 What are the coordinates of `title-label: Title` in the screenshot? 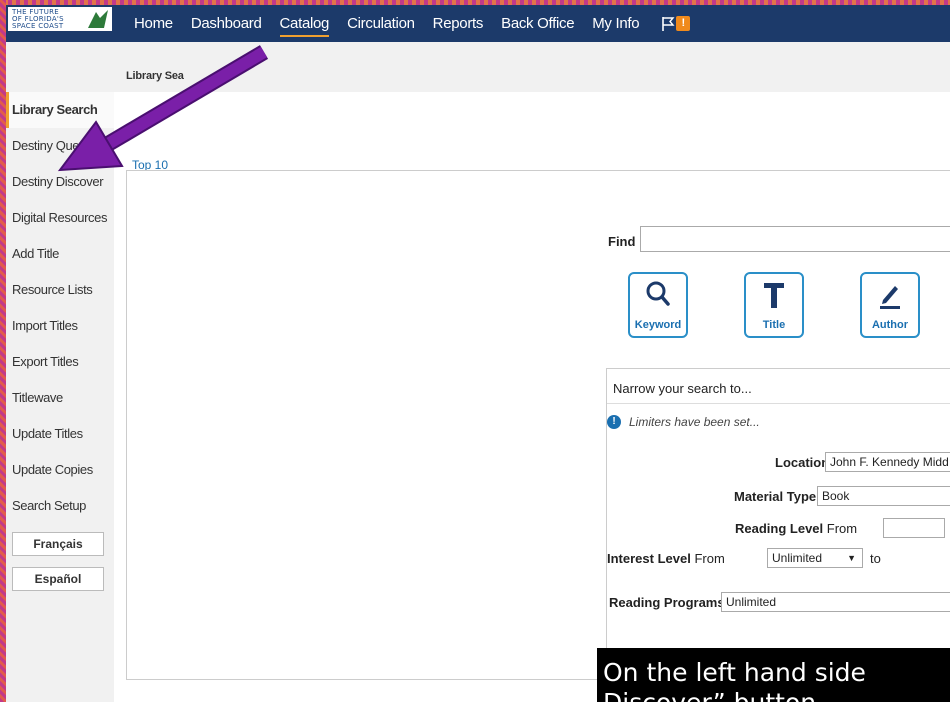 It's located at (774, 325).